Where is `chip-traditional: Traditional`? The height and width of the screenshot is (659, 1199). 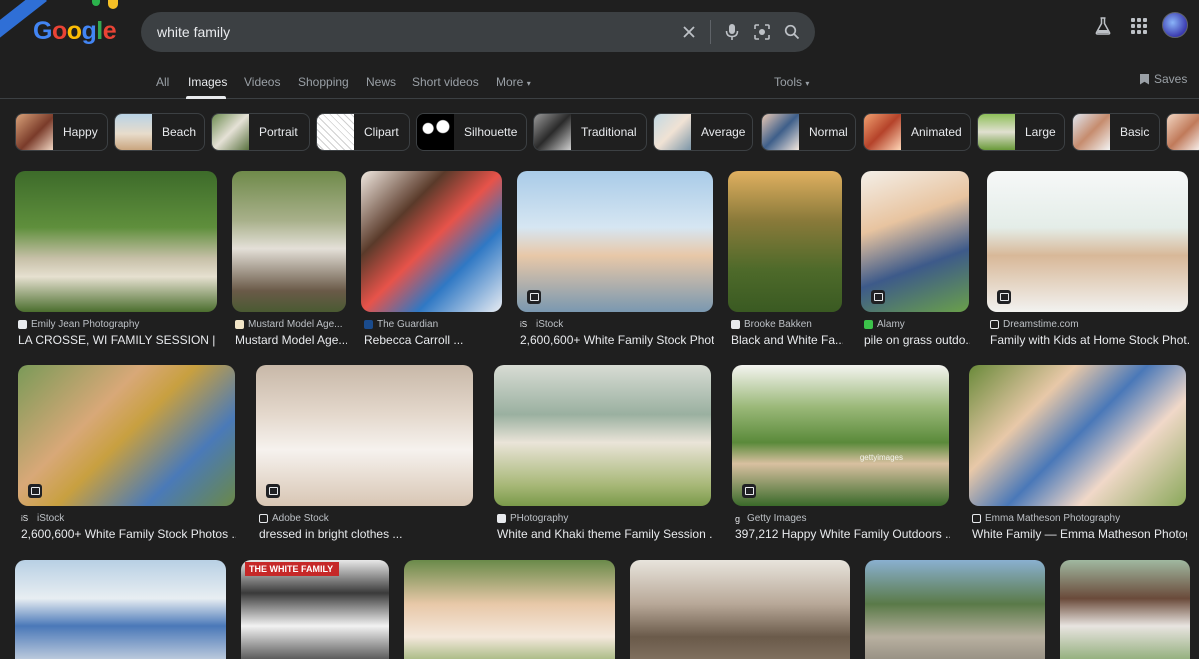
chip-traditional: Traditional is located at coordinates (590, 132).